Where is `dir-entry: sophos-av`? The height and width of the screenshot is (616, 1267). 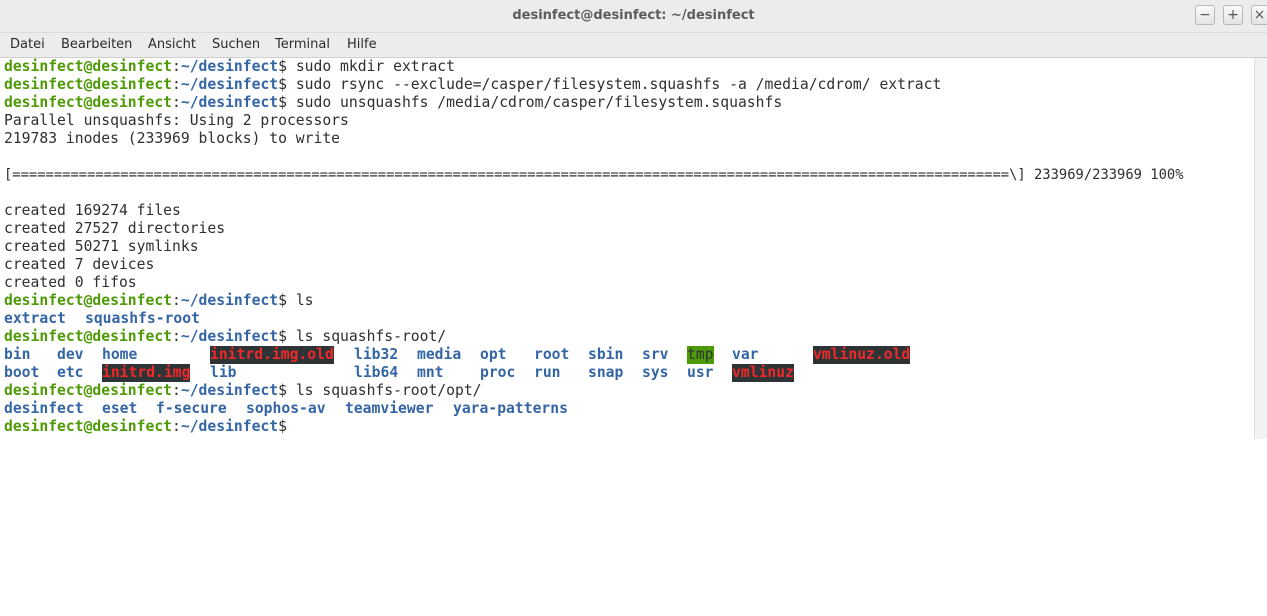 dir-entry: sophos-av is located at coordinates (286, 408).